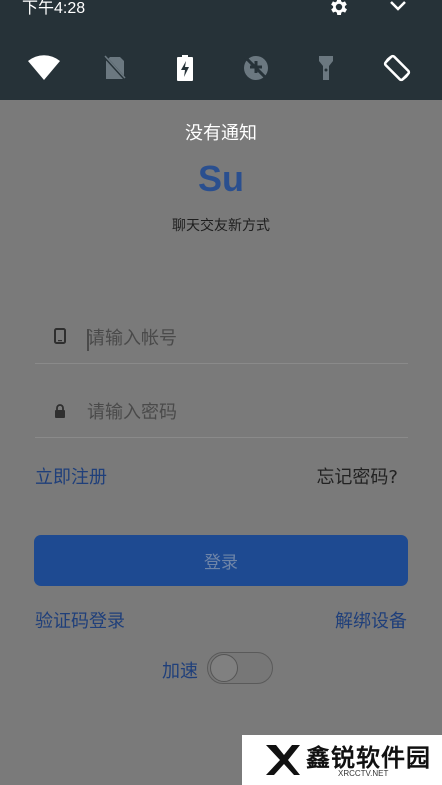 The width and height of the screenshot is (442, 785). Describe the element at coordinates (60, 411) in the screenshot. I see `lock-icon` at that location.